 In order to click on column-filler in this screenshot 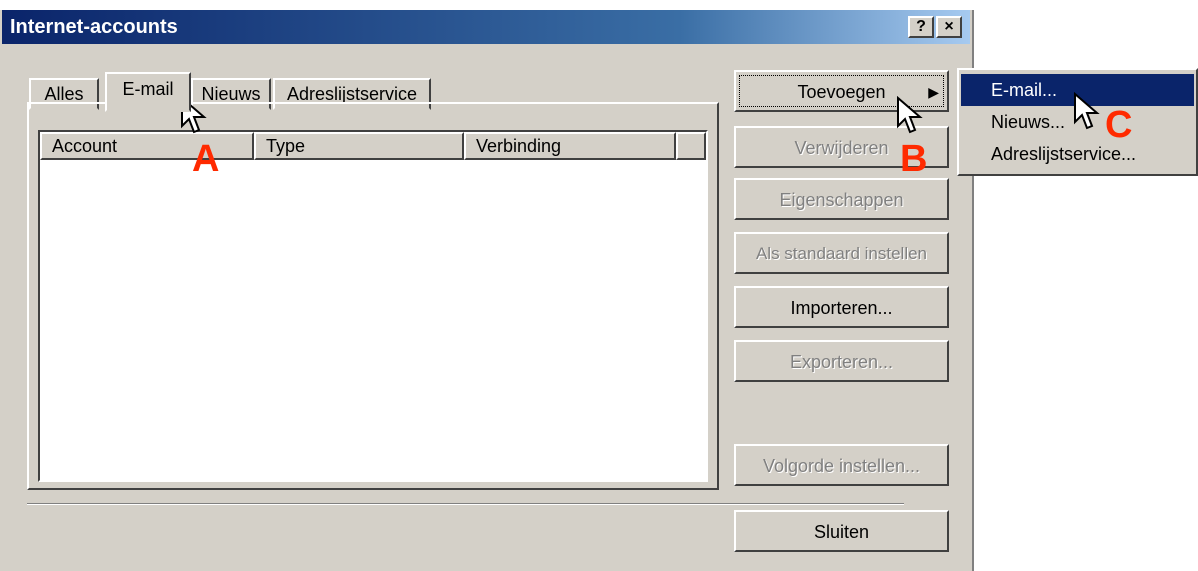, I will do `click(691, 146)`.